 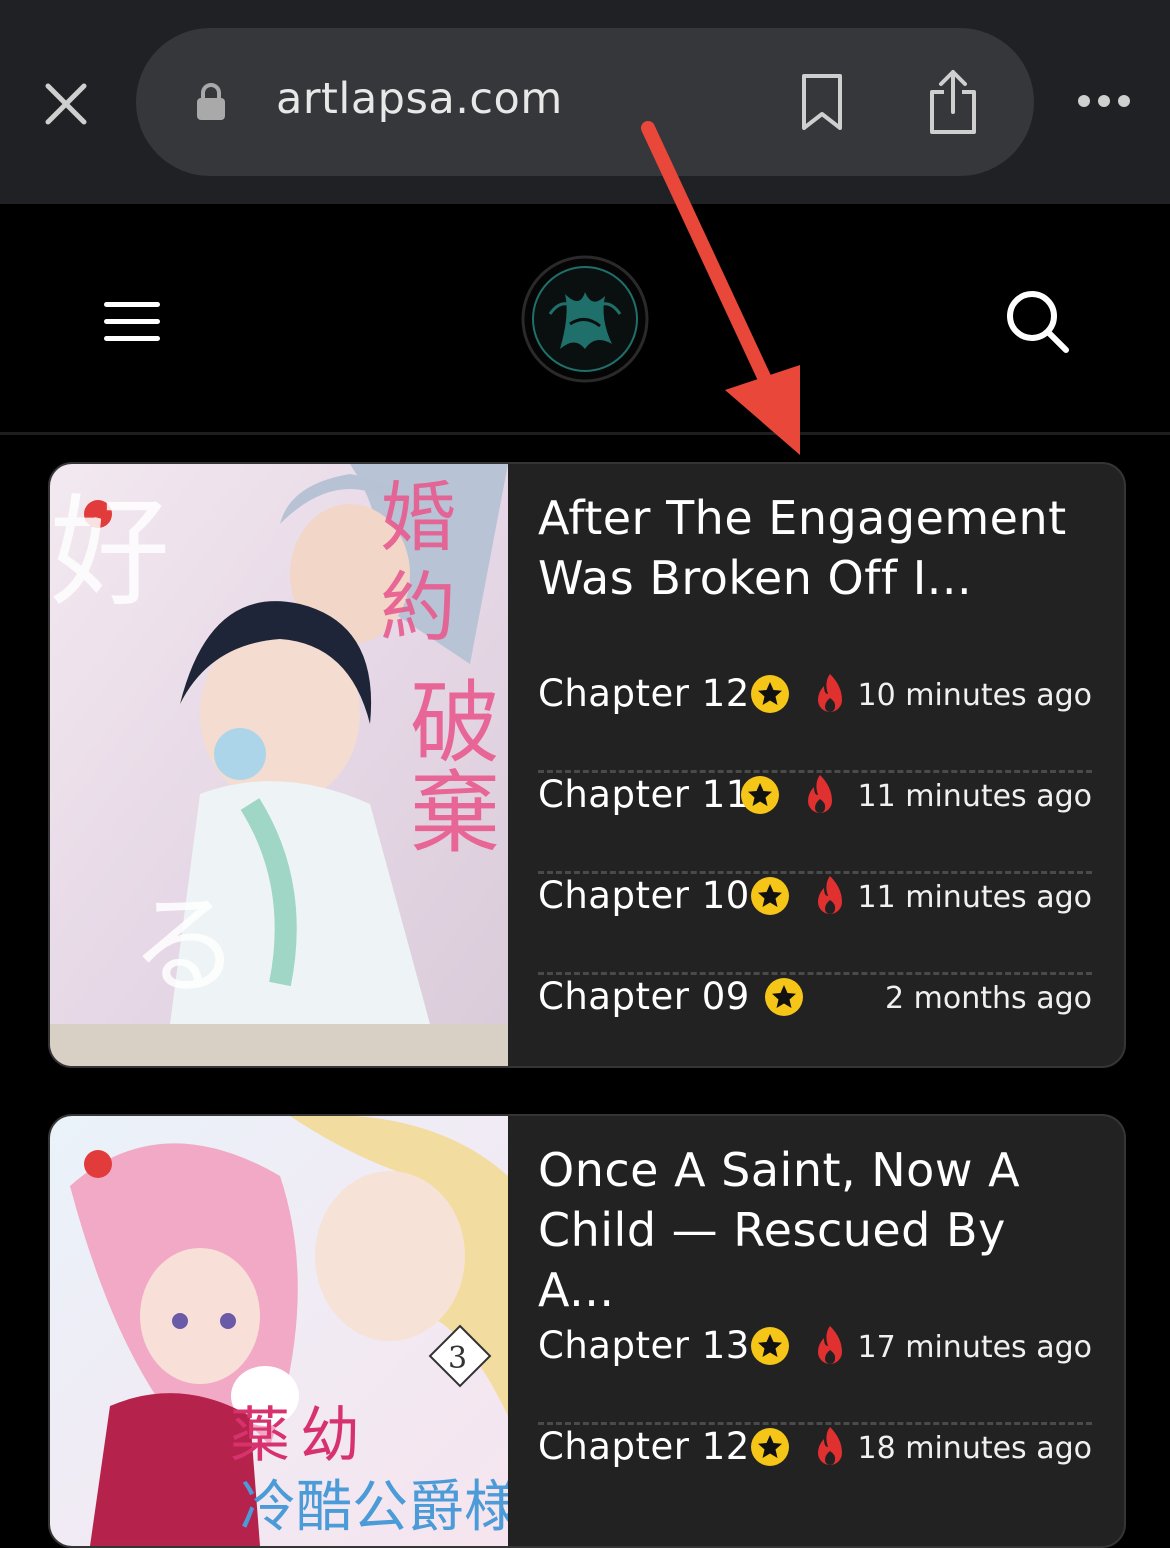 I want to click on svg-text: 婚, so click(x=418, y=517).